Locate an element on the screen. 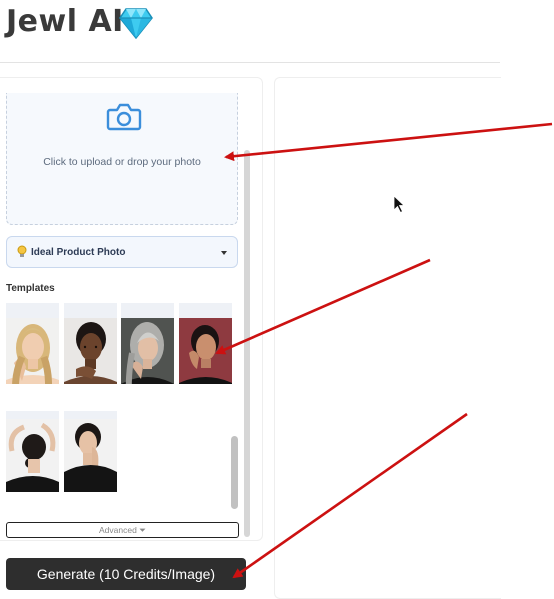  template-woman-hand-on-neck-image is located at coordinates (90, 451).